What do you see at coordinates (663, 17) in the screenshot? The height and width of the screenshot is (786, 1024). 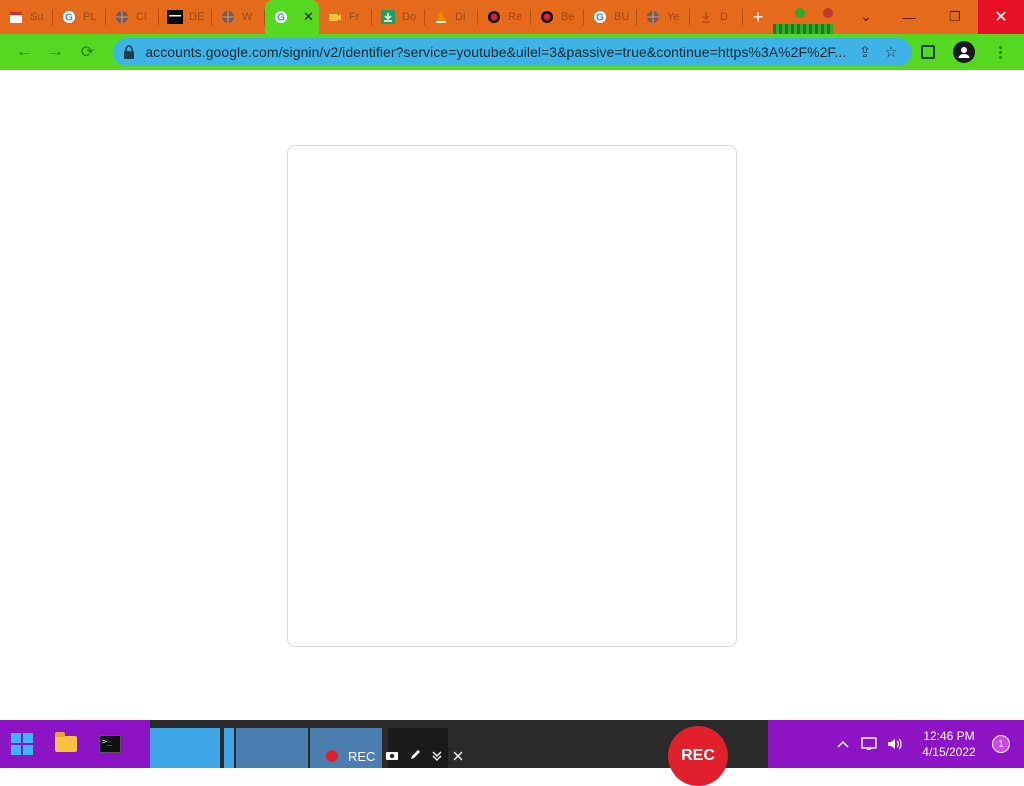 I see `tab-13: Ye` at bounding box center [663, 17].